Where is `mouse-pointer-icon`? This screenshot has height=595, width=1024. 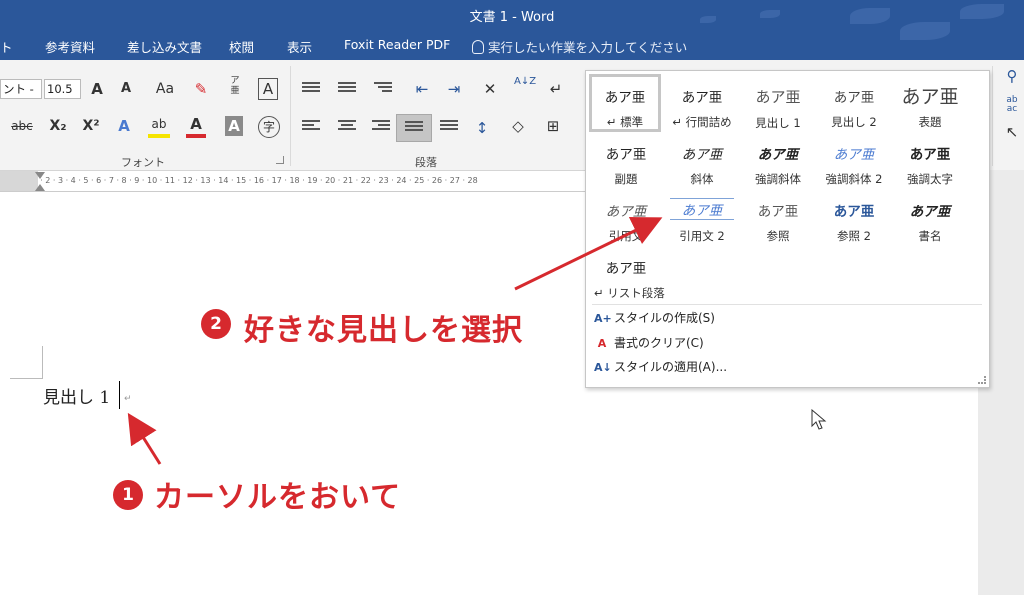 mouse-pointer-icon is located at coordinates (819, 419).